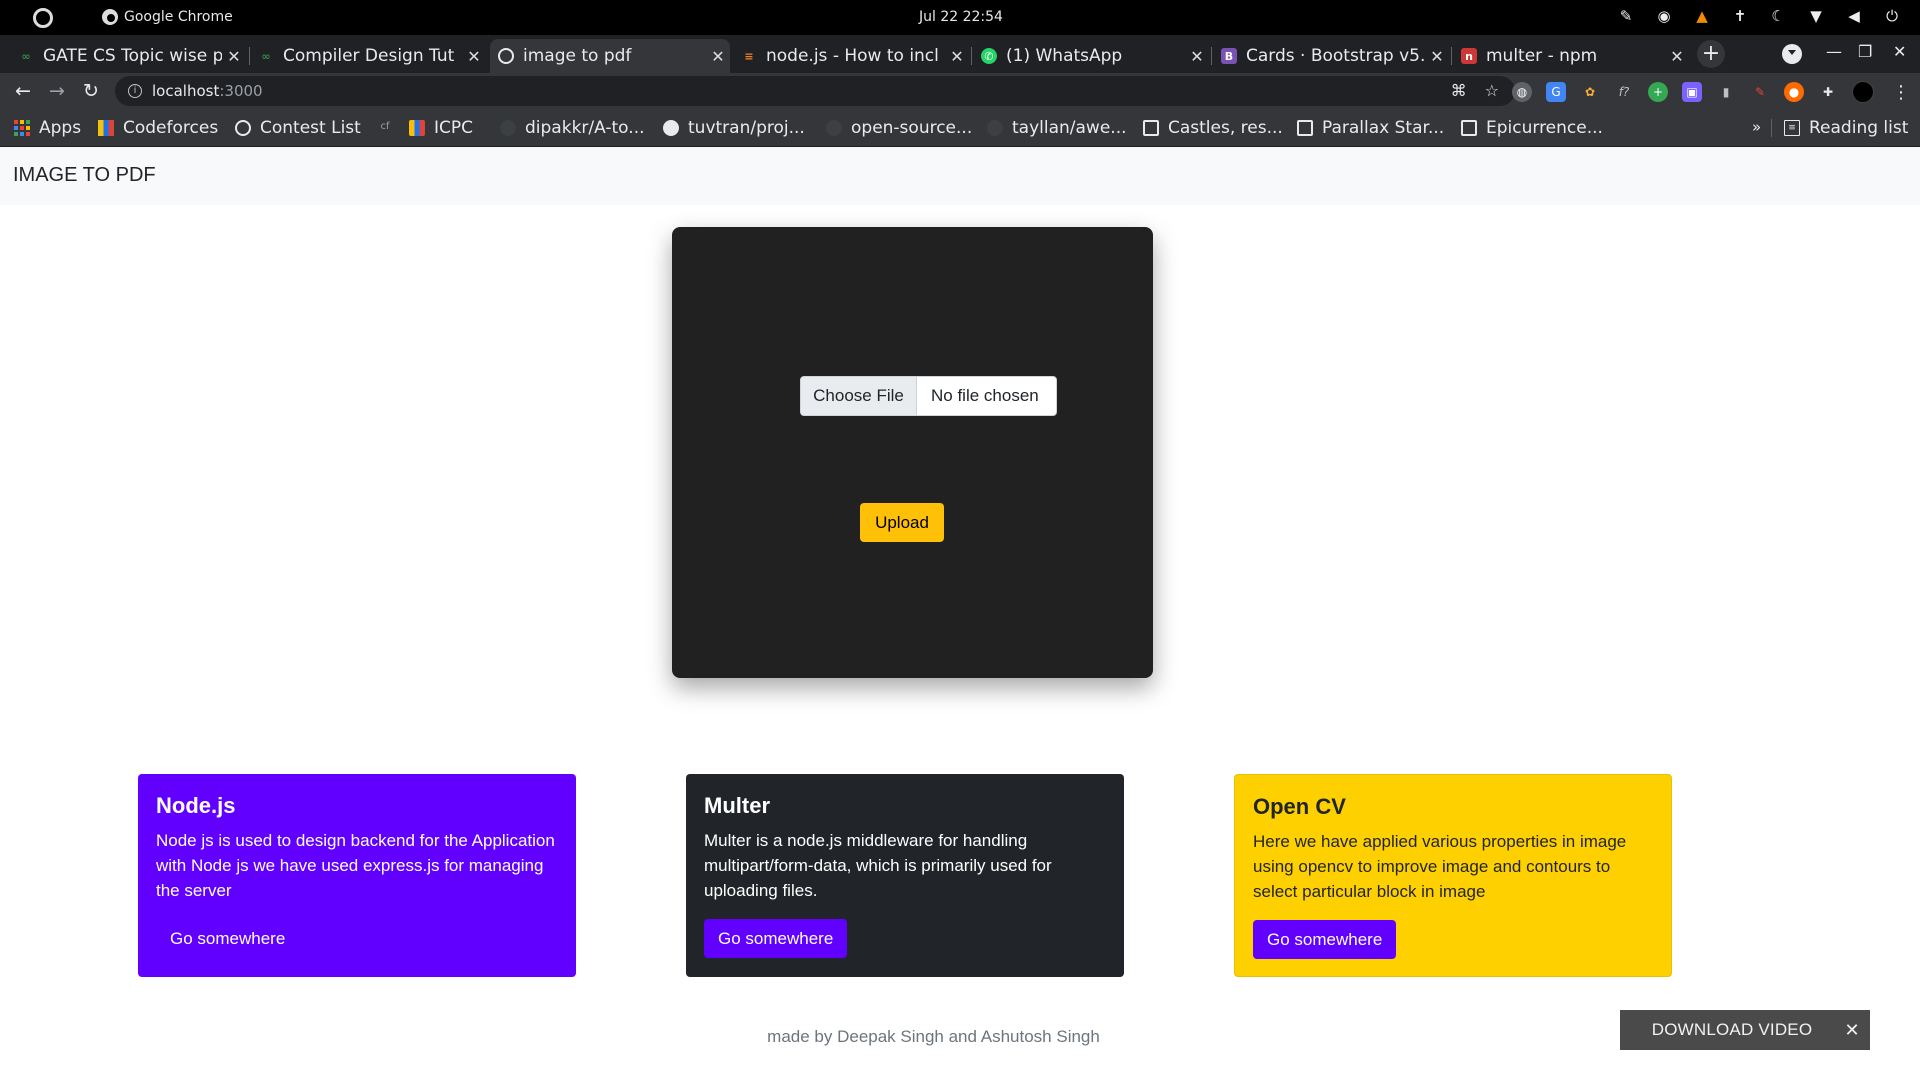 This screenshot has width=1920, height=1080. Describe the element at coordinates (1828, 92) in the screenshot. I see `extensions-puzzle-icon: ✚` at that location.